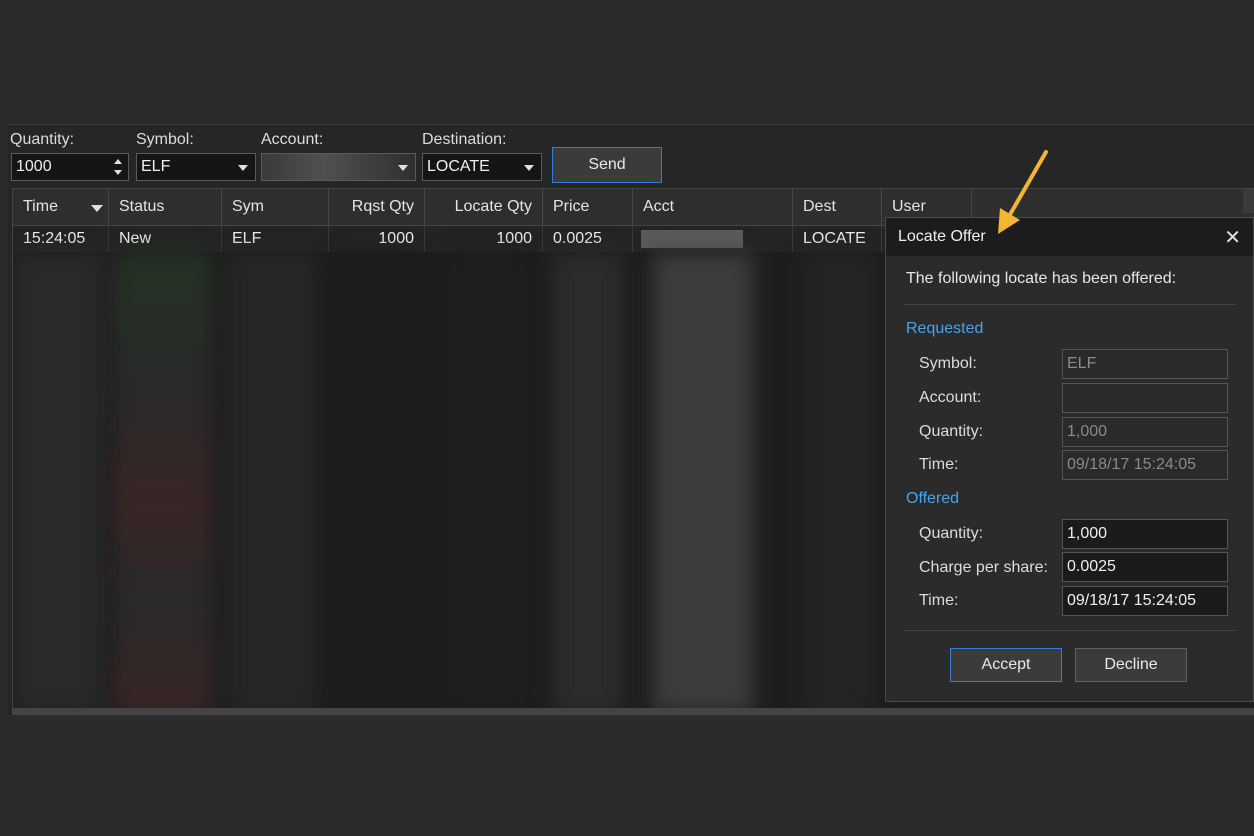 This screenshot has height=836, width=1254. I want to click on scrollbar-up, so click(1248, 201).